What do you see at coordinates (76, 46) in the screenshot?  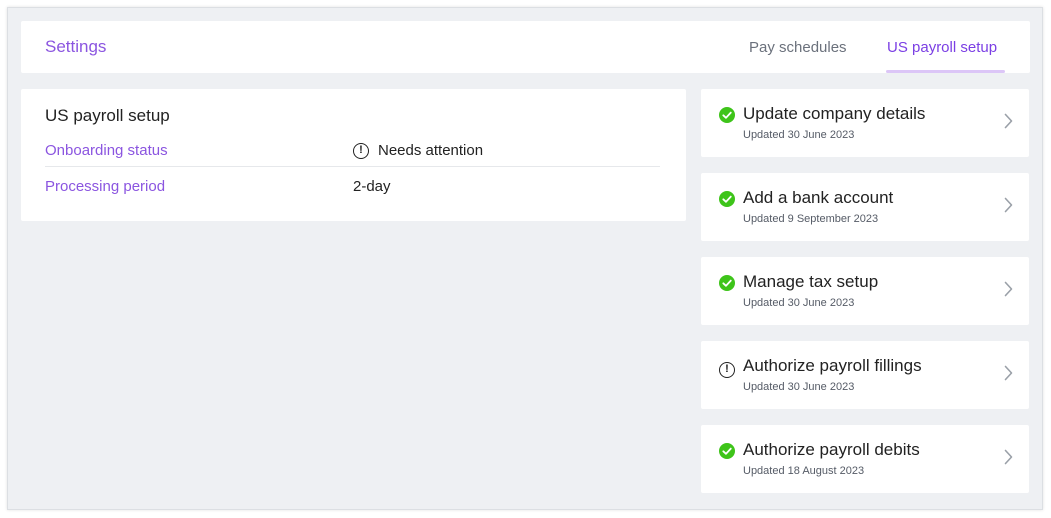 I see `page-title: Settings` at bounding box center [76, 46].